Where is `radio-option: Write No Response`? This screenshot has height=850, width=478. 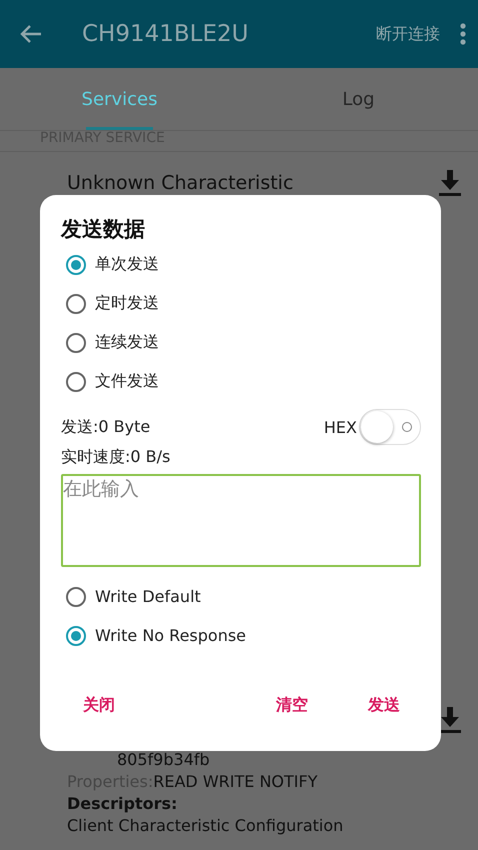 radio-option: Write No Response is located at coordinates (241, 635).